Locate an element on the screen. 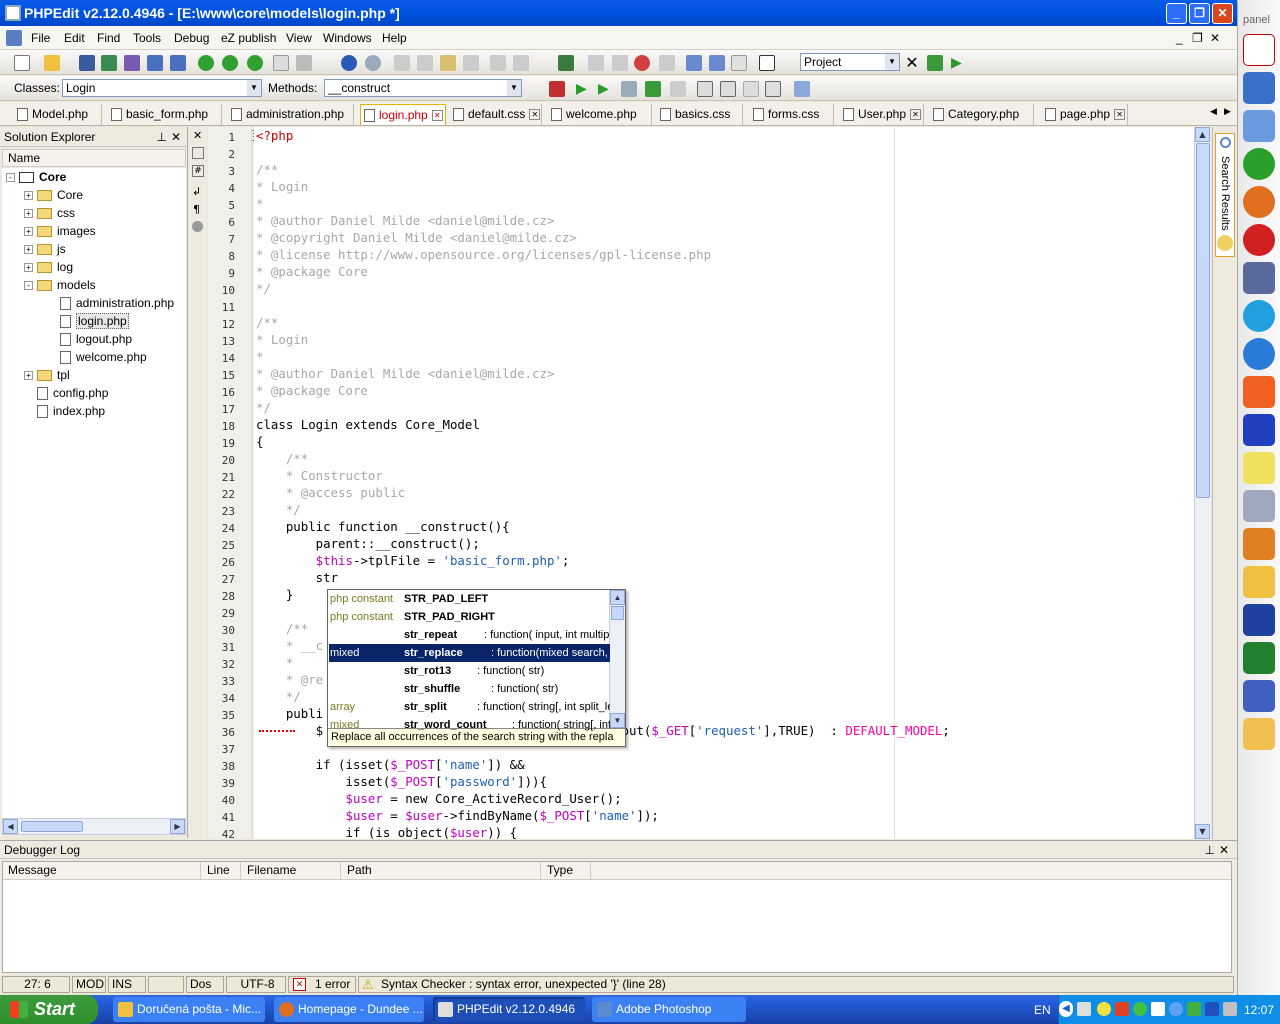 The width and height of the screenshot is (1280, 1024). forward-icon is located at coordinates (373, 63).